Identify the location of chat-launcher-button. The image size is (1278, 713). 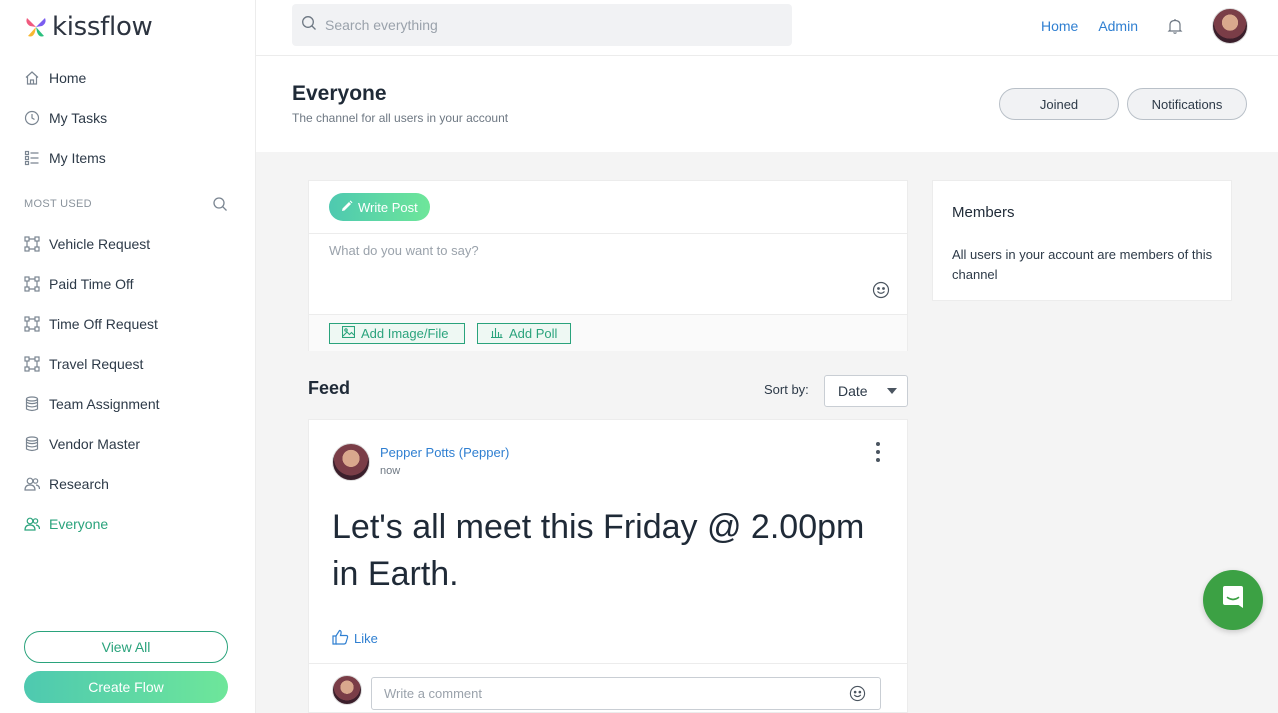
(1233, 600).